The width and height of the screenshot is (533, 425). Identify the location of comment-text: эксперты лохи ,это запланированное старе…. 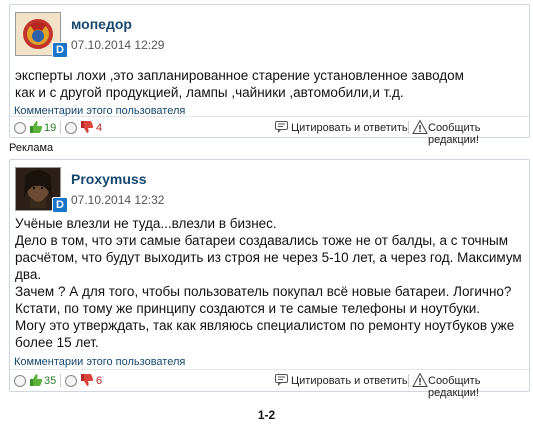
(239, 84).